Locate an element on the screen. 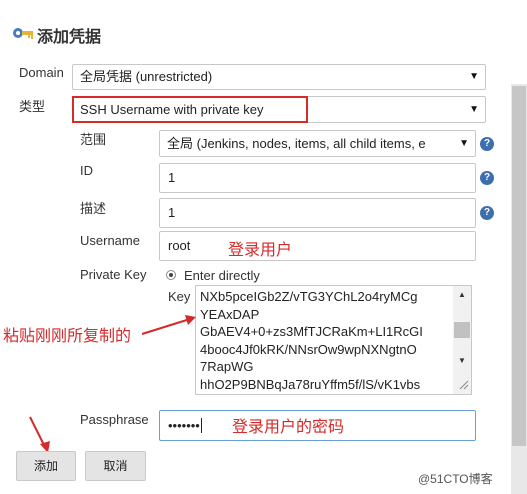 The width and height of the screenshot is (527, 494). description-help-icon: ? is located at coordinates (487, 213).